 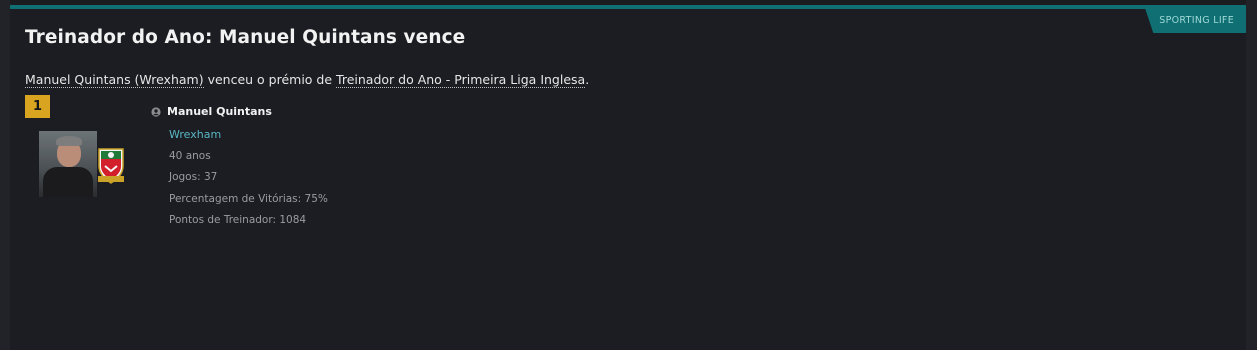 What do you see at coordinates (68, 164) in the screenshot?
I see `manager-photo` at bounding box center [68, 164].